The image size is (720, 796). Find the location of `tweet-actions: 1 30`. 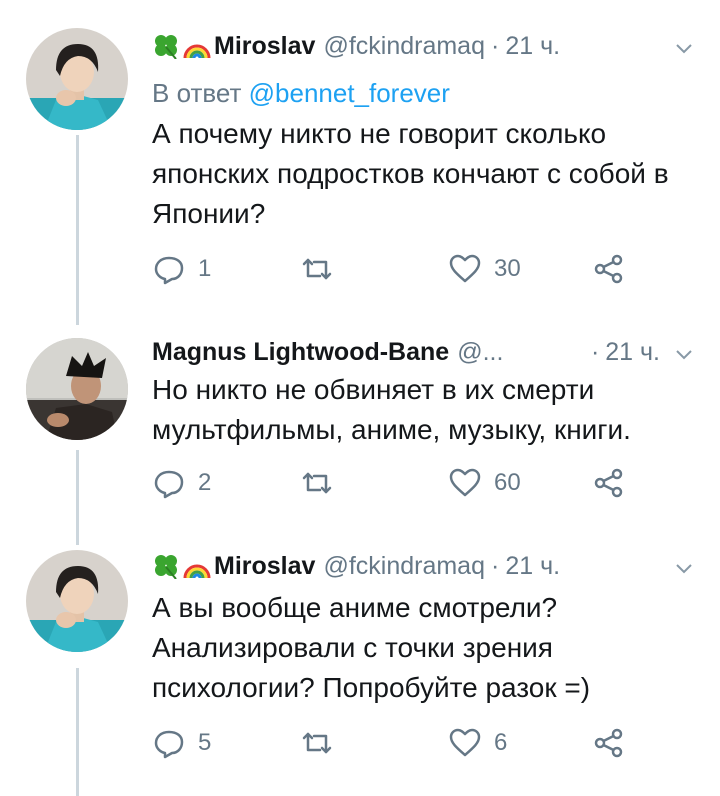

tweet-actions: 1 30 is located at coordinates (397, 269).